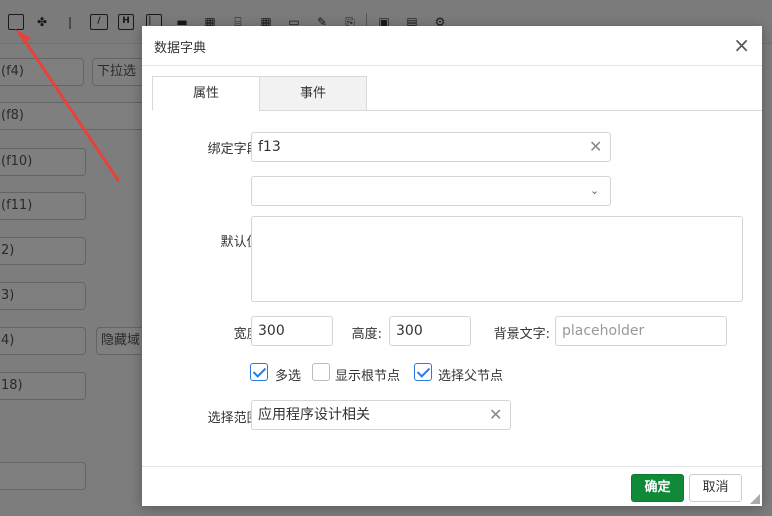 The image size is (772, 516). I want to click on tab-properties: 属性, so click(206, 93).